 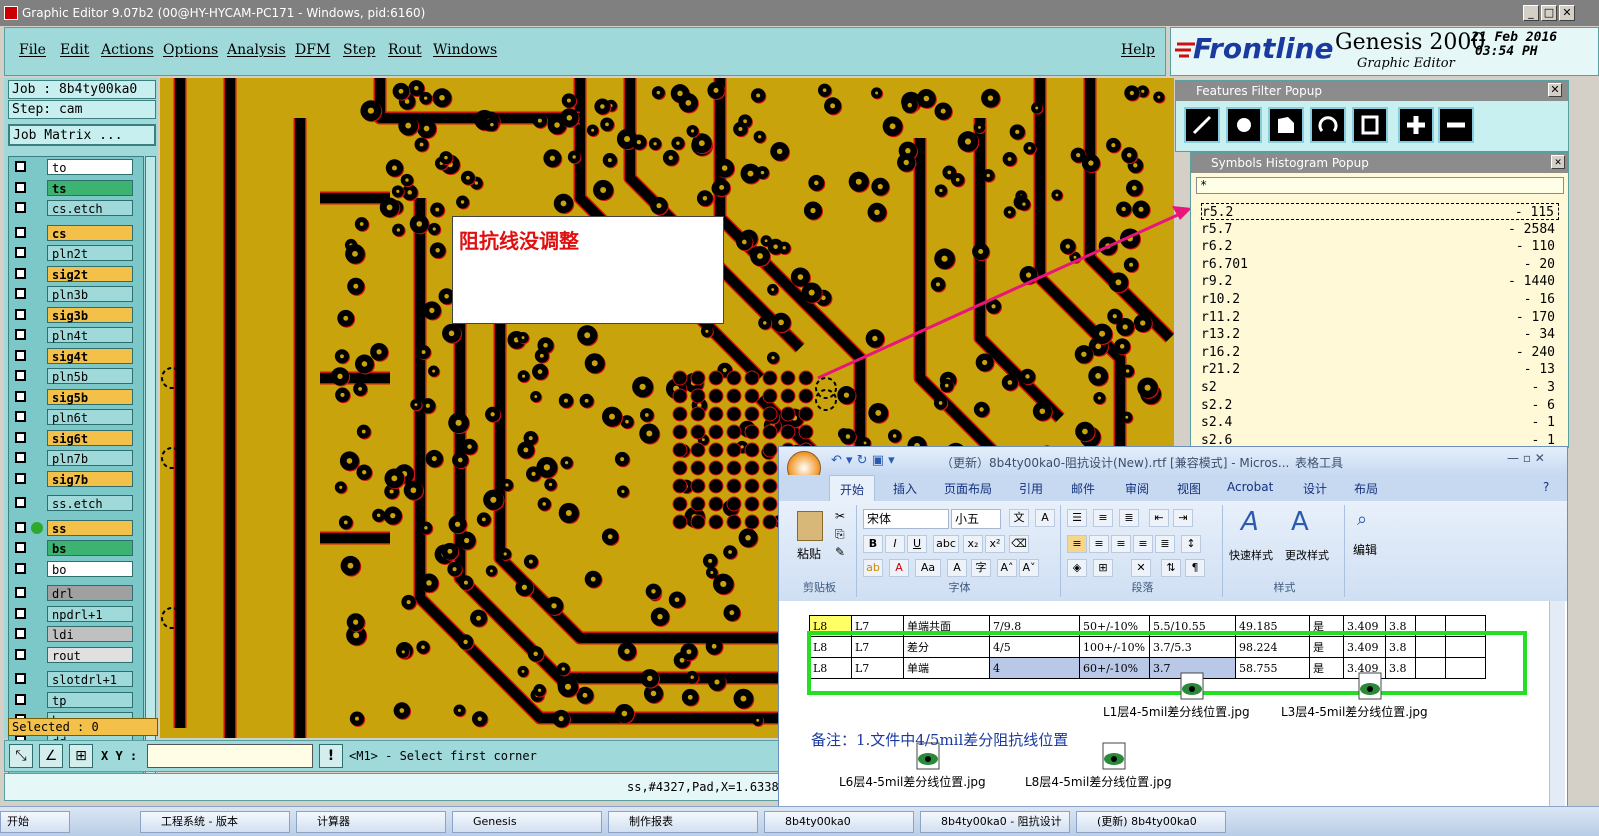 What do you see at coordinates (1244, 125) in the screenshot?
I see `pad-feature-icon` at bounding box center [1244, 125].